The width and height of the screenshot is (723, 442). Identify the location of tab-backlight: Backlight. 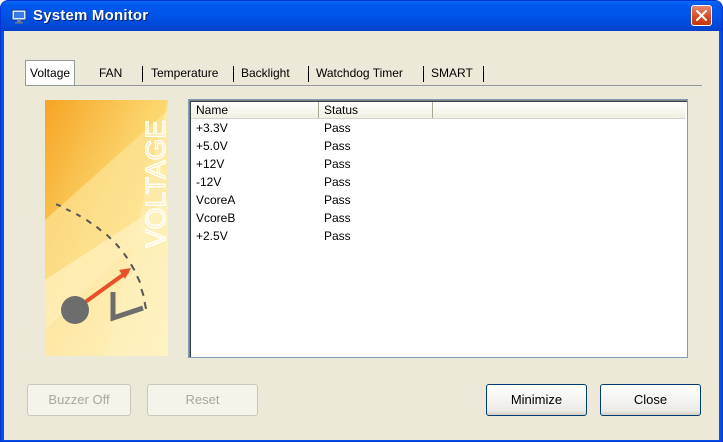
(265, 73).